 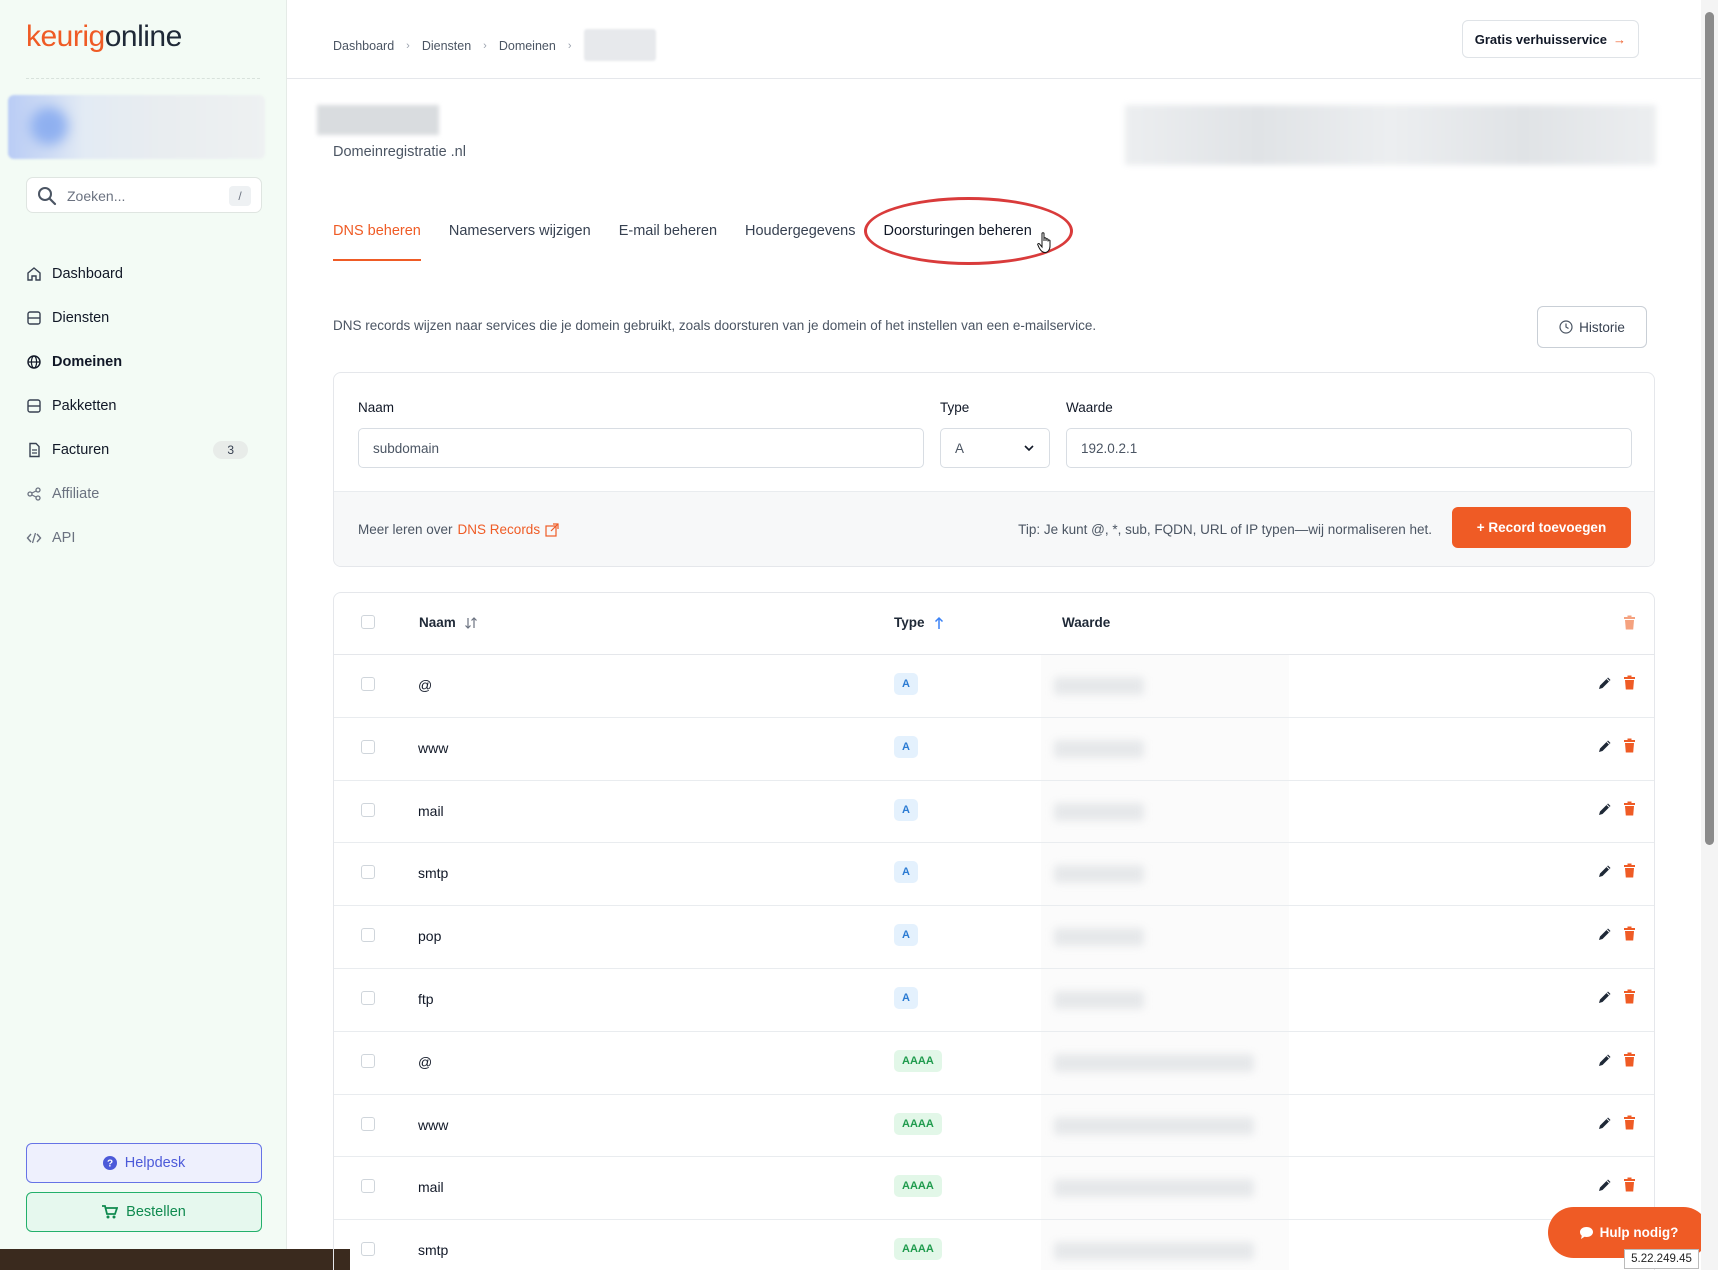 What do you see at coordinates (144, 1163) in the screenshot?
I see `helpdesk-button: ? Helpdesk` at bounding box center [144, 1163].